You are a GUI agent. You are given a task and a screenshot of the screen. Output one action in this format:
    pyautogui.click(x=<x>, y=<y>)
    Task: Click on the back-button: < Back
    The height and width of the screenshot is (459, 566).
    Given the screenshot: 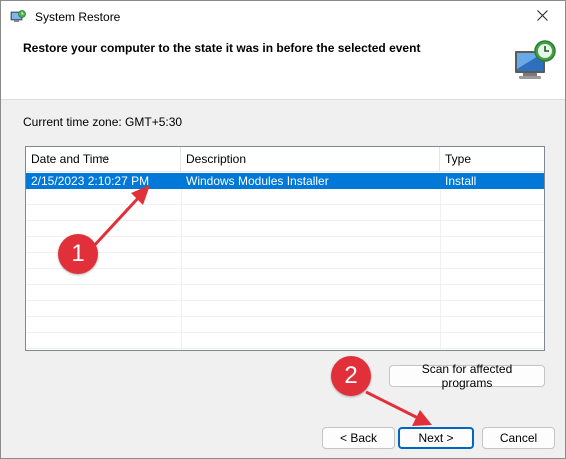 What is the action you would take?
    pyautogui.click(x=358, y=438)
    